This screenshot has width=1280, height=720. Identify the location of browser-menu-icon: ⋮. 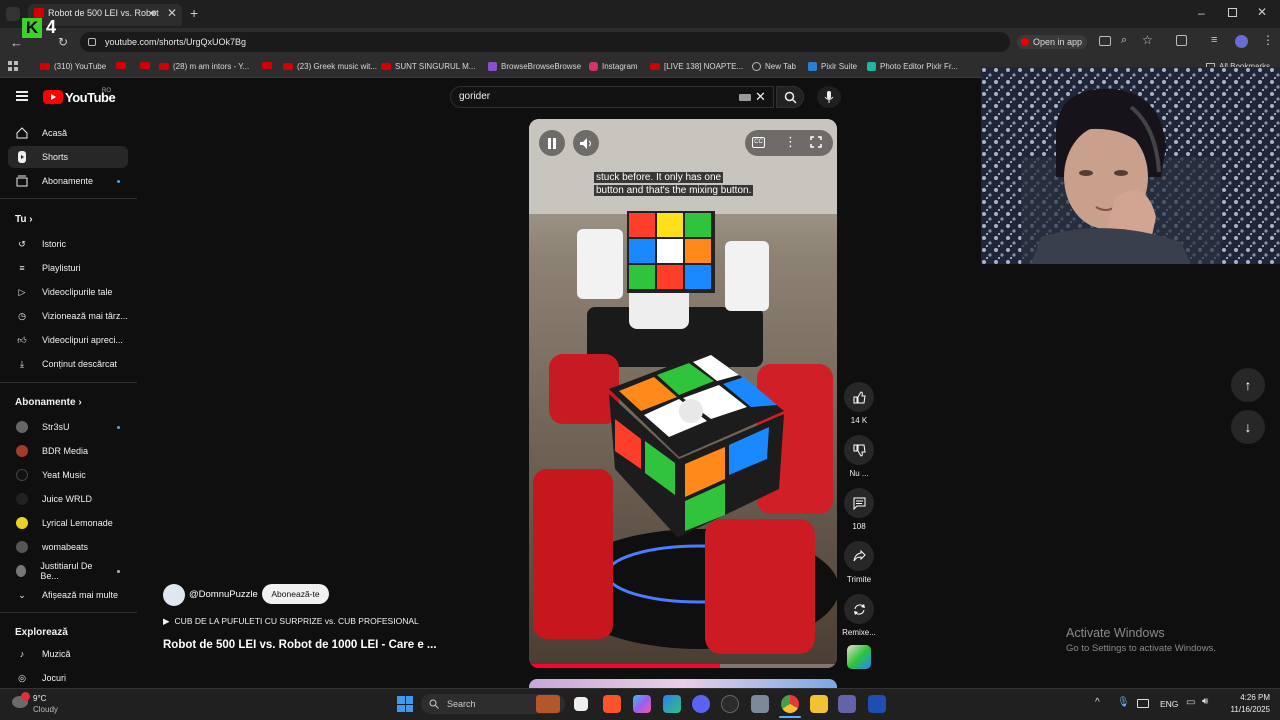
(1268, 40).